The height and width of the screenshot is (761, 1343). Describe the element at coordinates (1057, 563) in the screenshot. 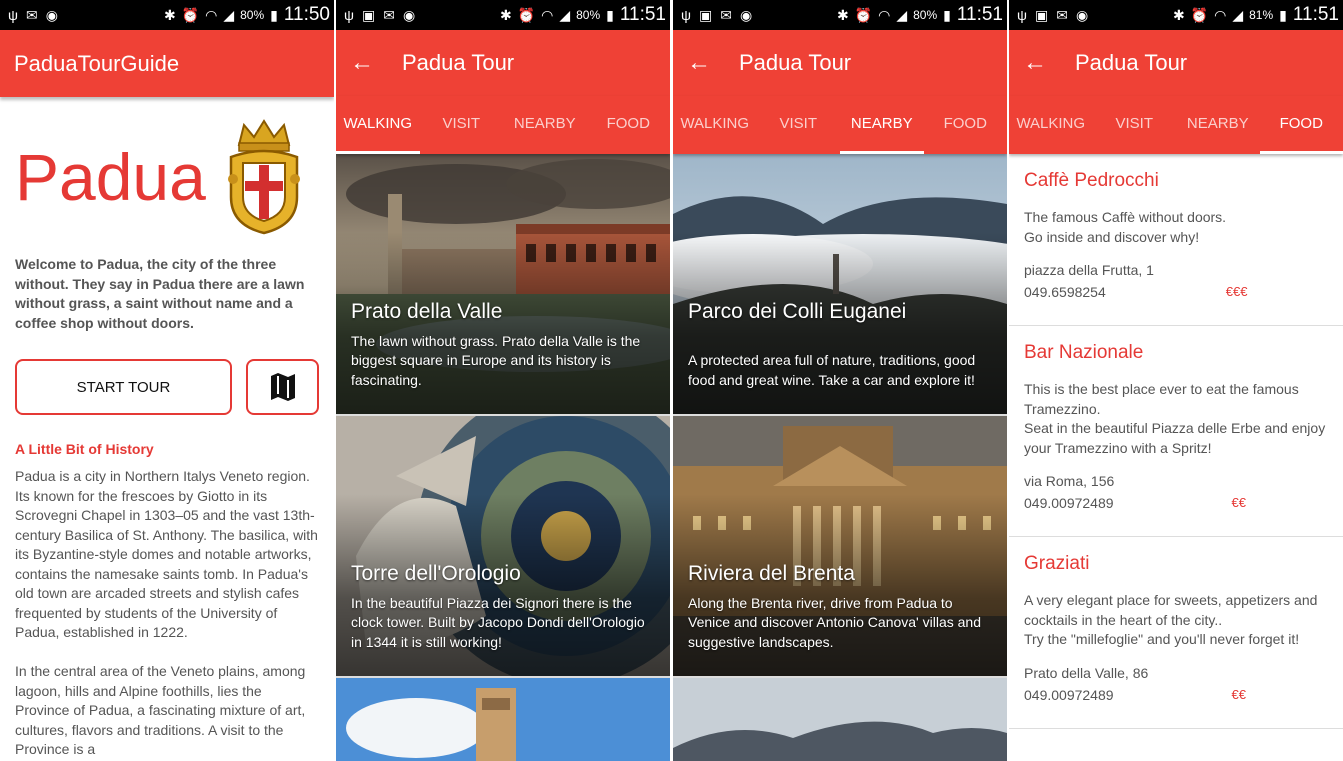

I see `food-name: Graziati` at that location.